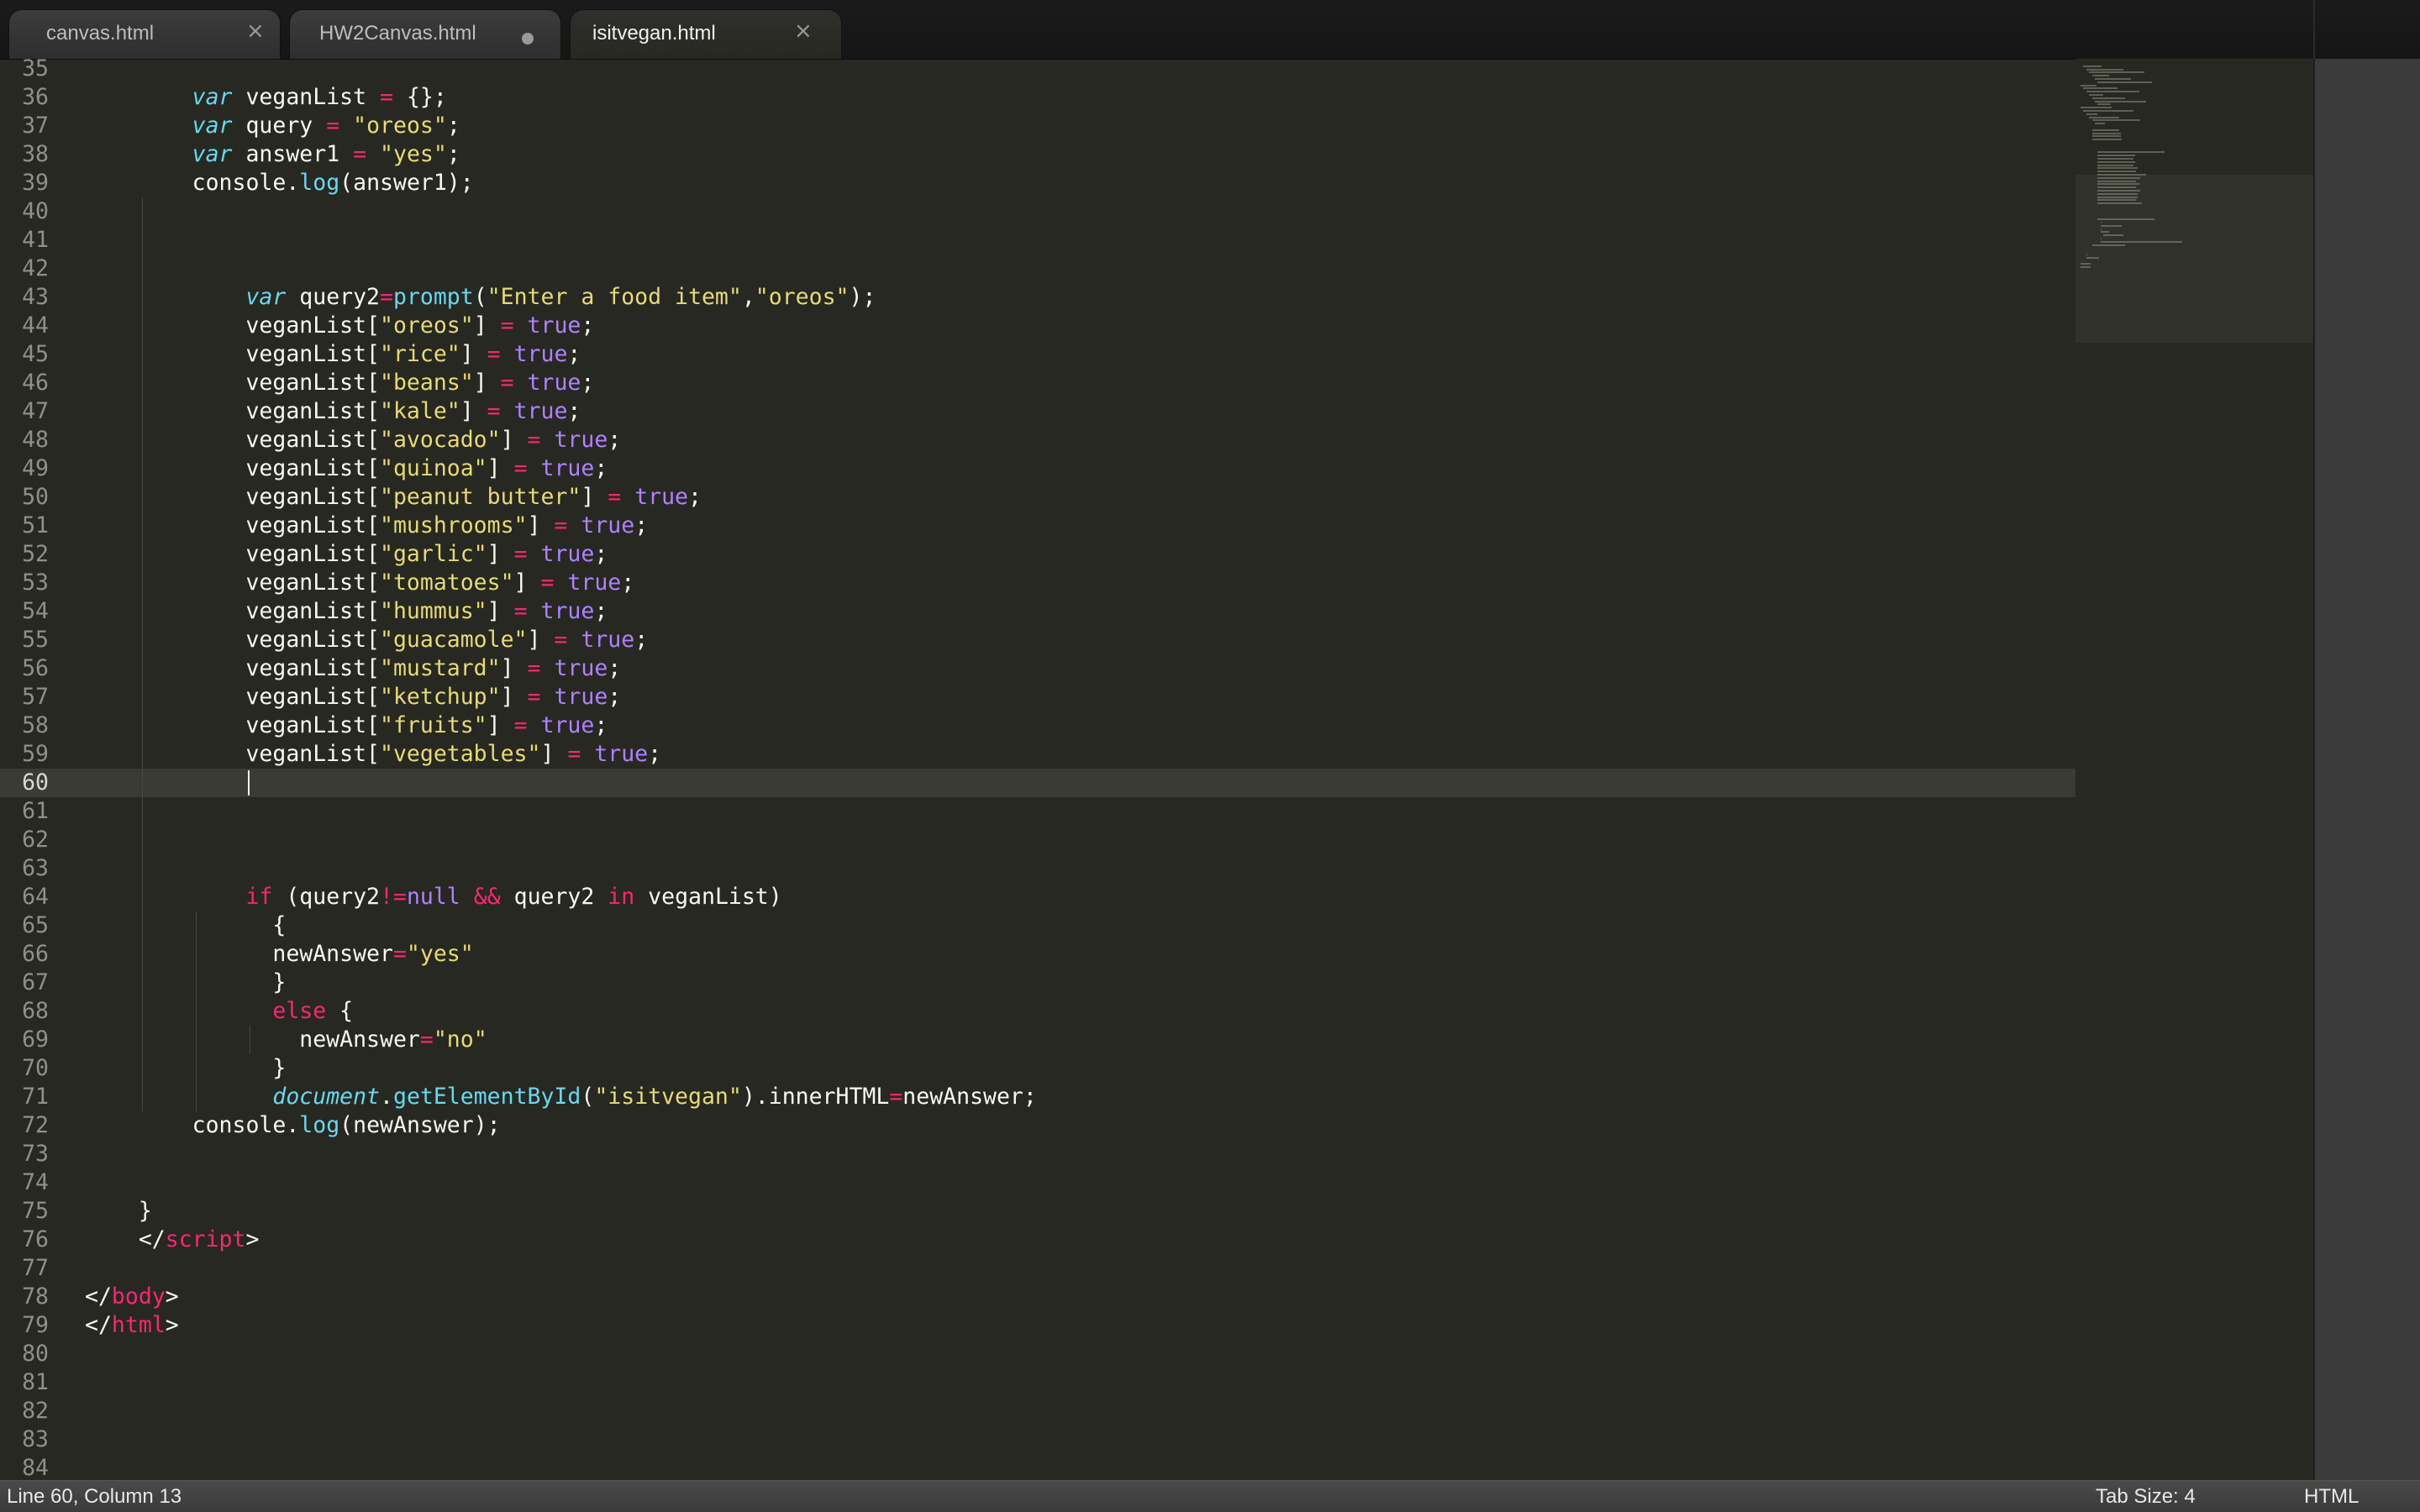 Image resolution: width=2420 pixels, height=1512 pixels. Describe the element at coordinates (1037, 640) in the screenshot. I see `code-line: 55 veganList["guacamole"] = true;` at that location.